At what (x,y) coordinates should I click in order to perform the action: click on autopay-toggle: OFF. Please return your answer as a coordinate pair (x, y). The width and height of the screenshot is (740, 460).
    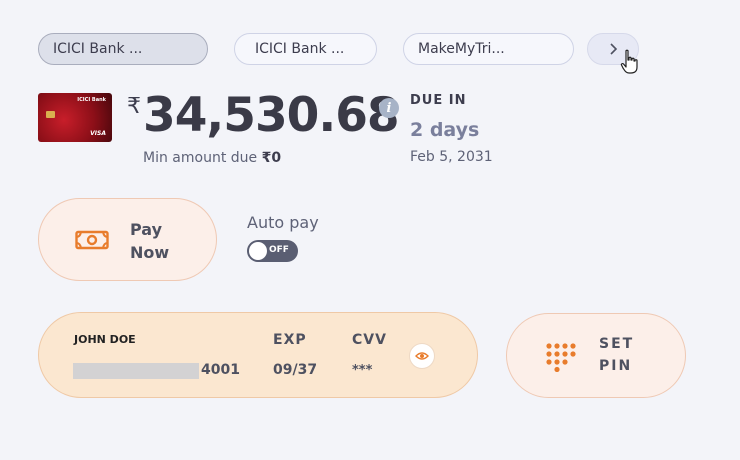
    Looking at the image, I should click on (272, 251).